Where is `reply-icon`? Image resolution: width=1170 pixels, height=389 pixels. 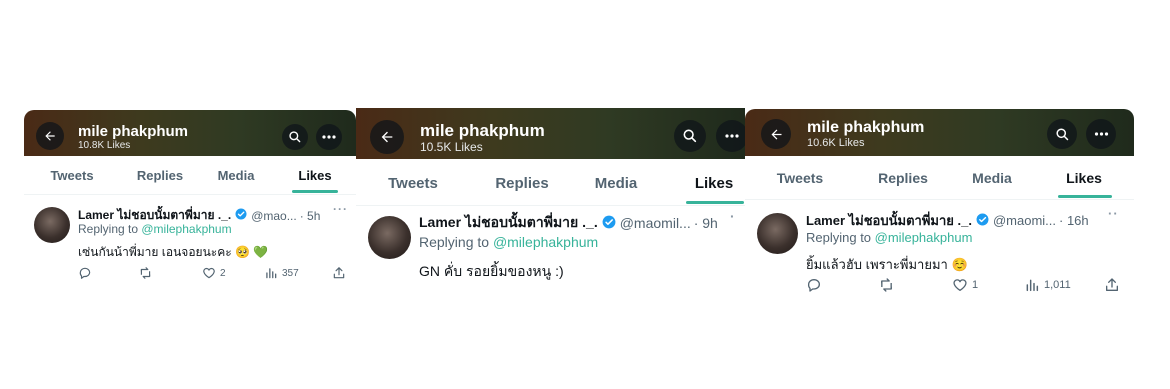 reply-icon is located at coordinates (85, 273).